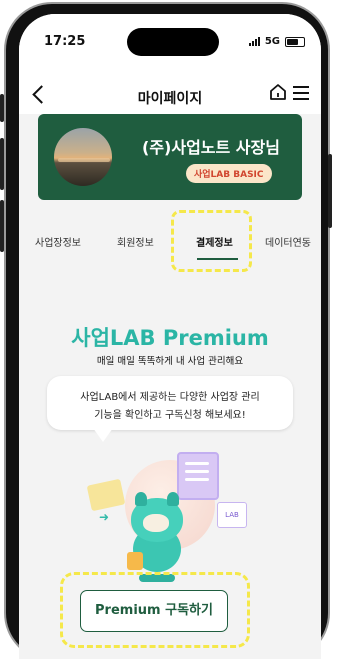 The image size is (337, 659). I want to click on app-header: 마이페이지, so click(170, 86).